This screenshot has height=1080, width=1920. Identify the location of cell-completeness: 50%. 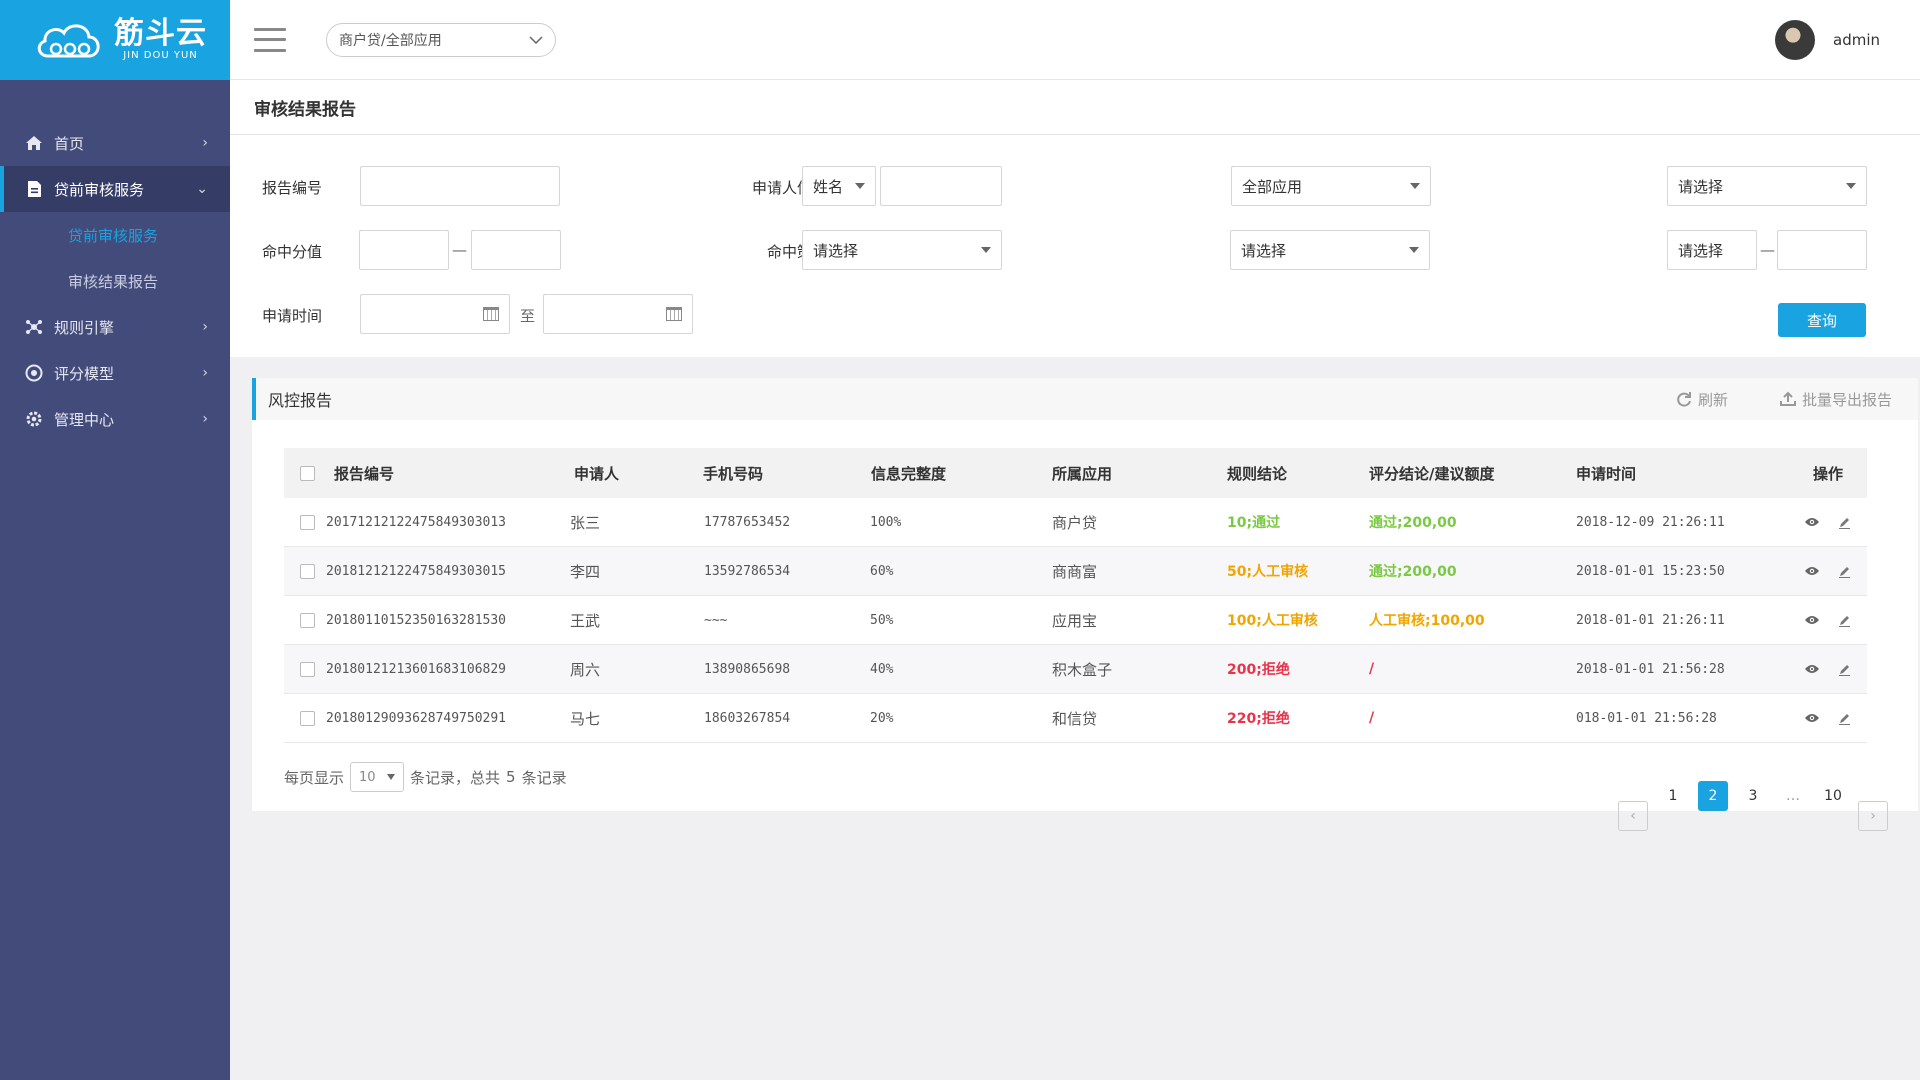
(882, 620).